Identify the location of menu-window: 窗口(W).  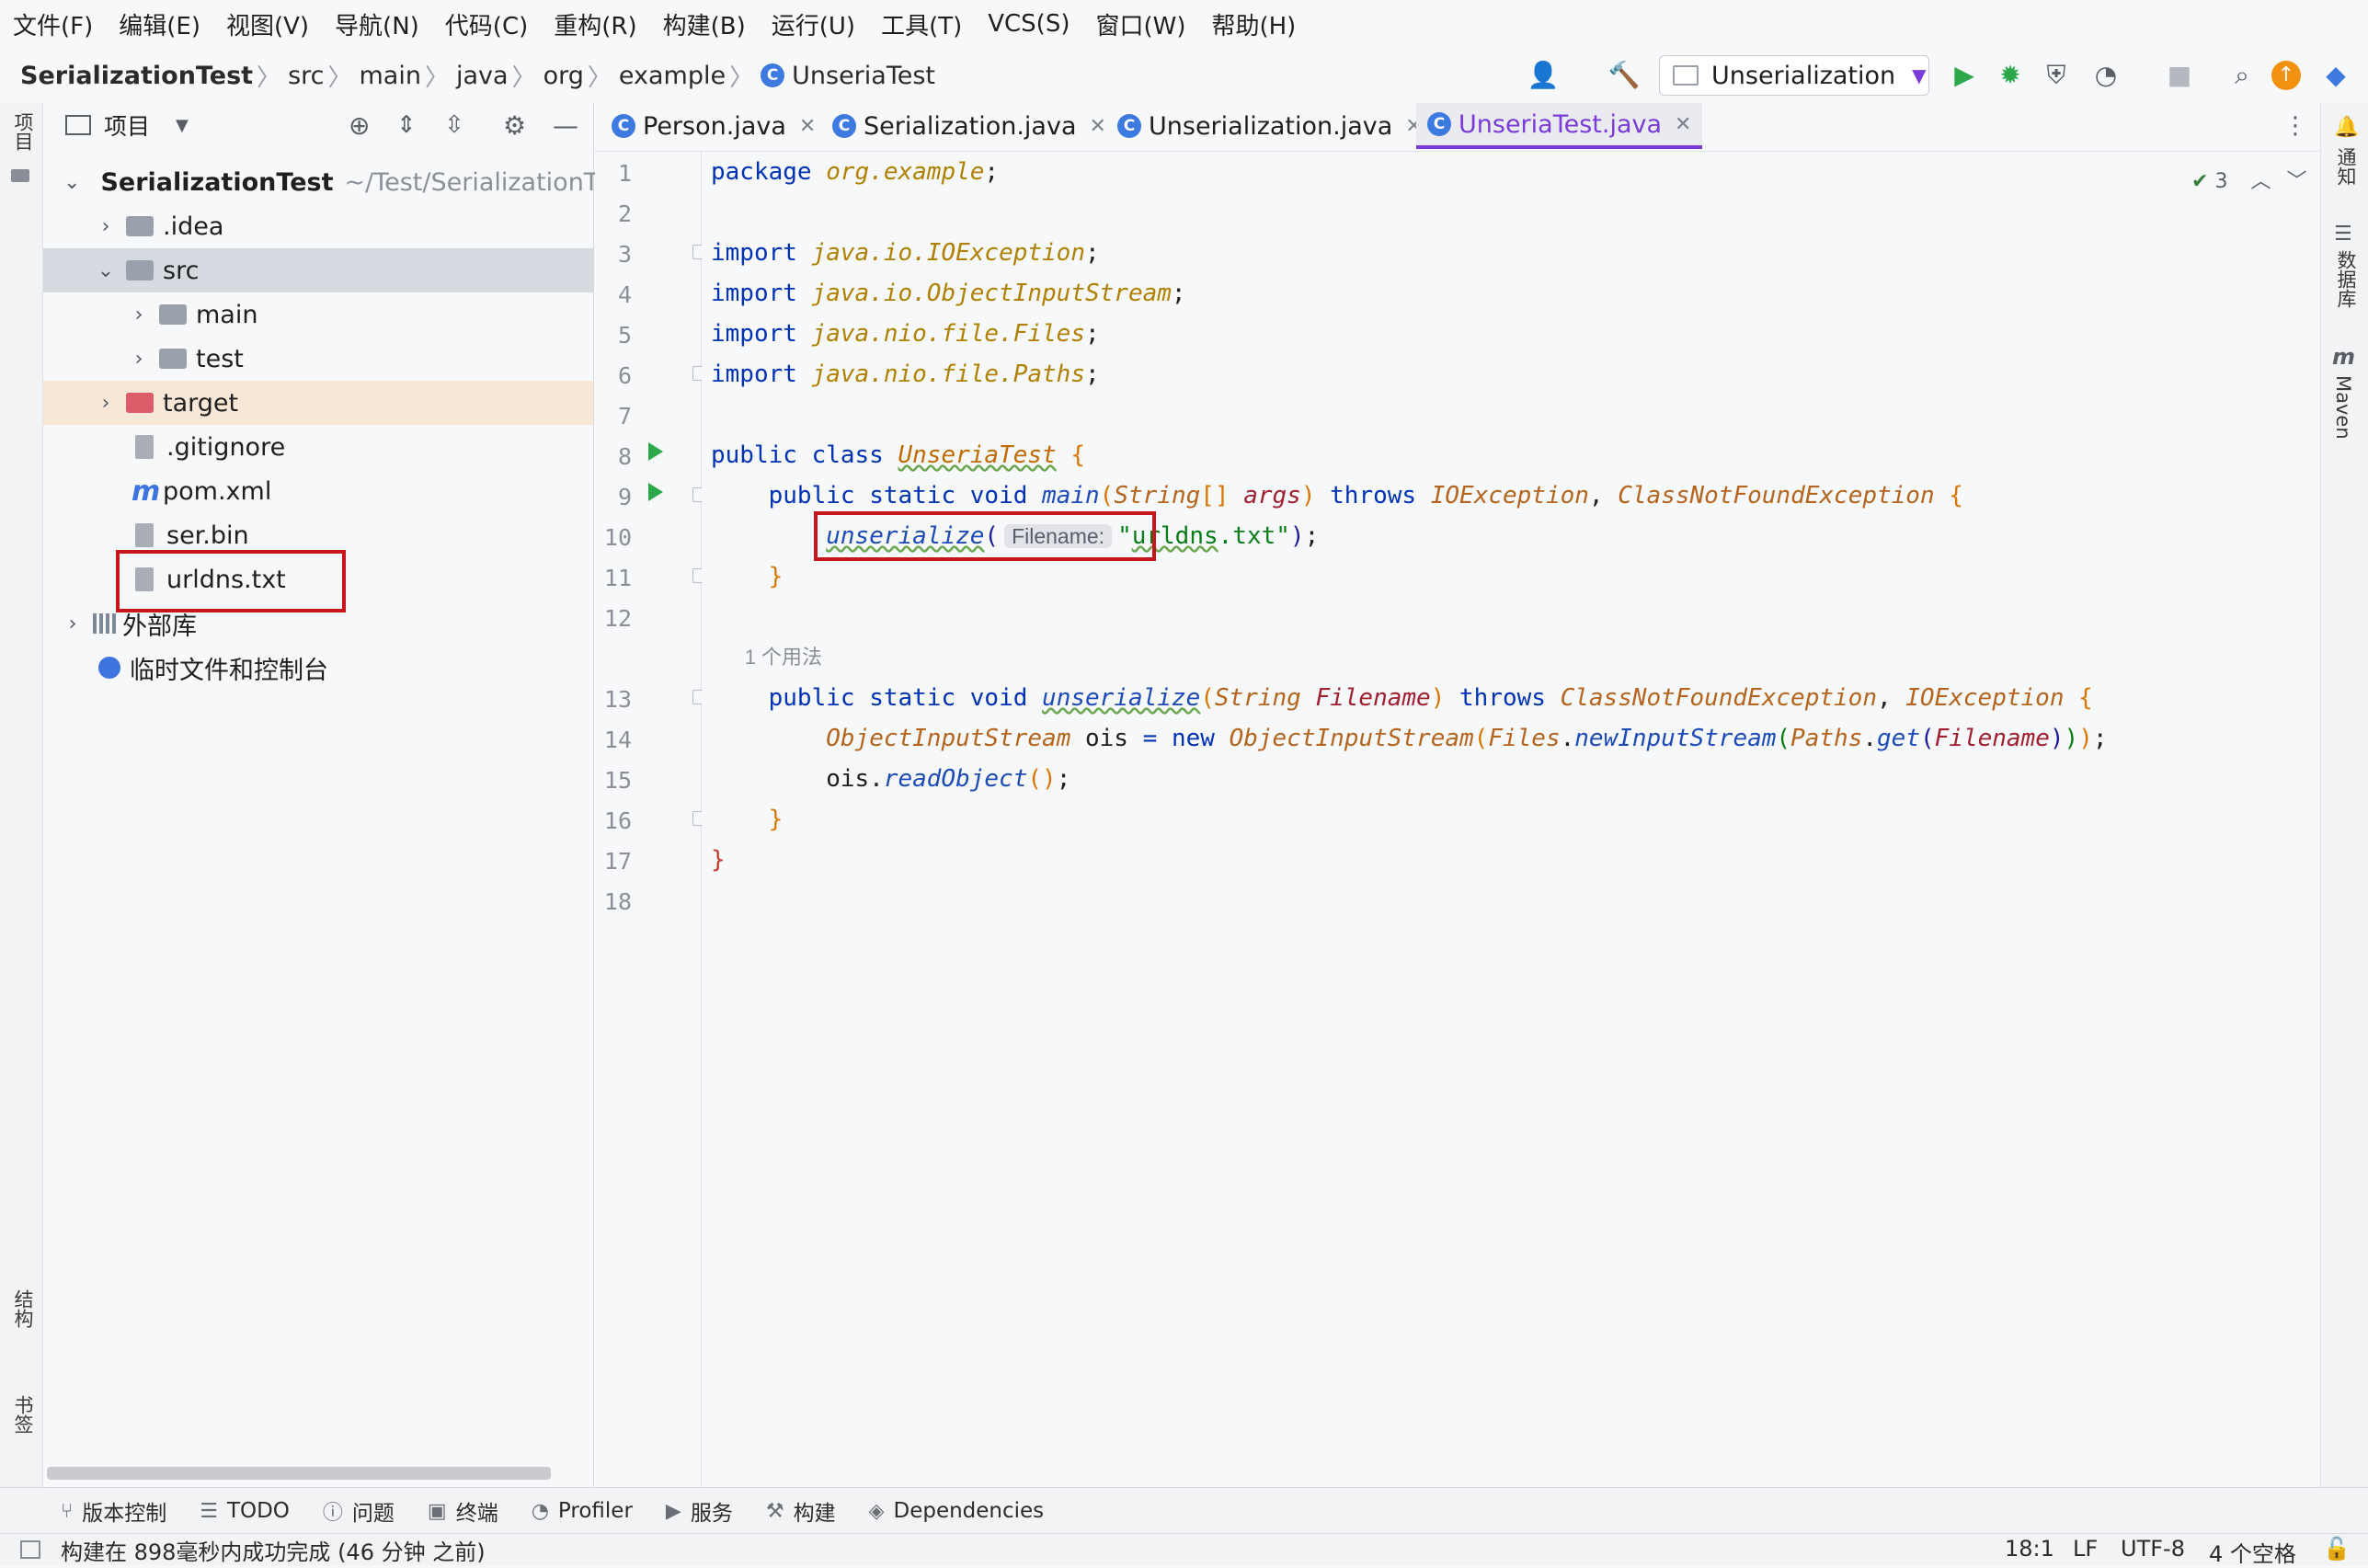
(1140, 24).